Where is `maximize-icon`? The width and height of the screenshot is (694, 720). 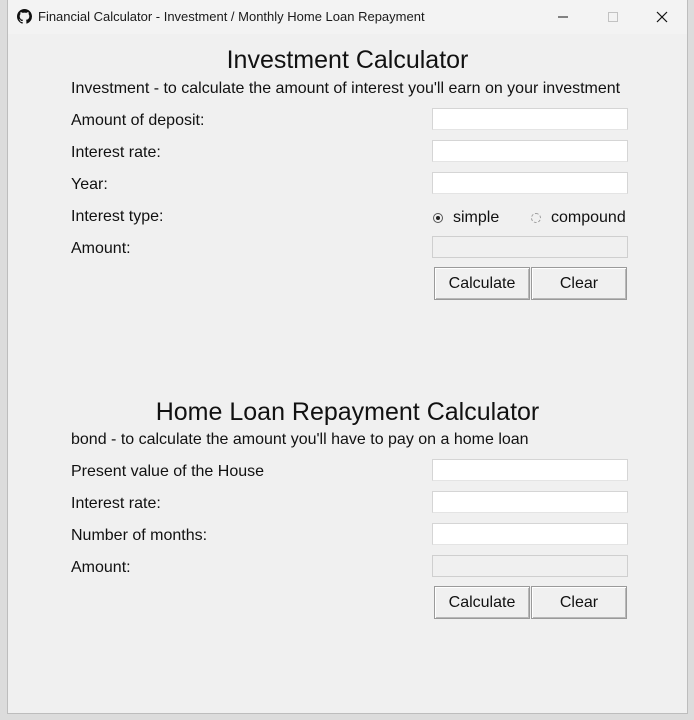 maximize-icon is located at coordinates (613, 17).